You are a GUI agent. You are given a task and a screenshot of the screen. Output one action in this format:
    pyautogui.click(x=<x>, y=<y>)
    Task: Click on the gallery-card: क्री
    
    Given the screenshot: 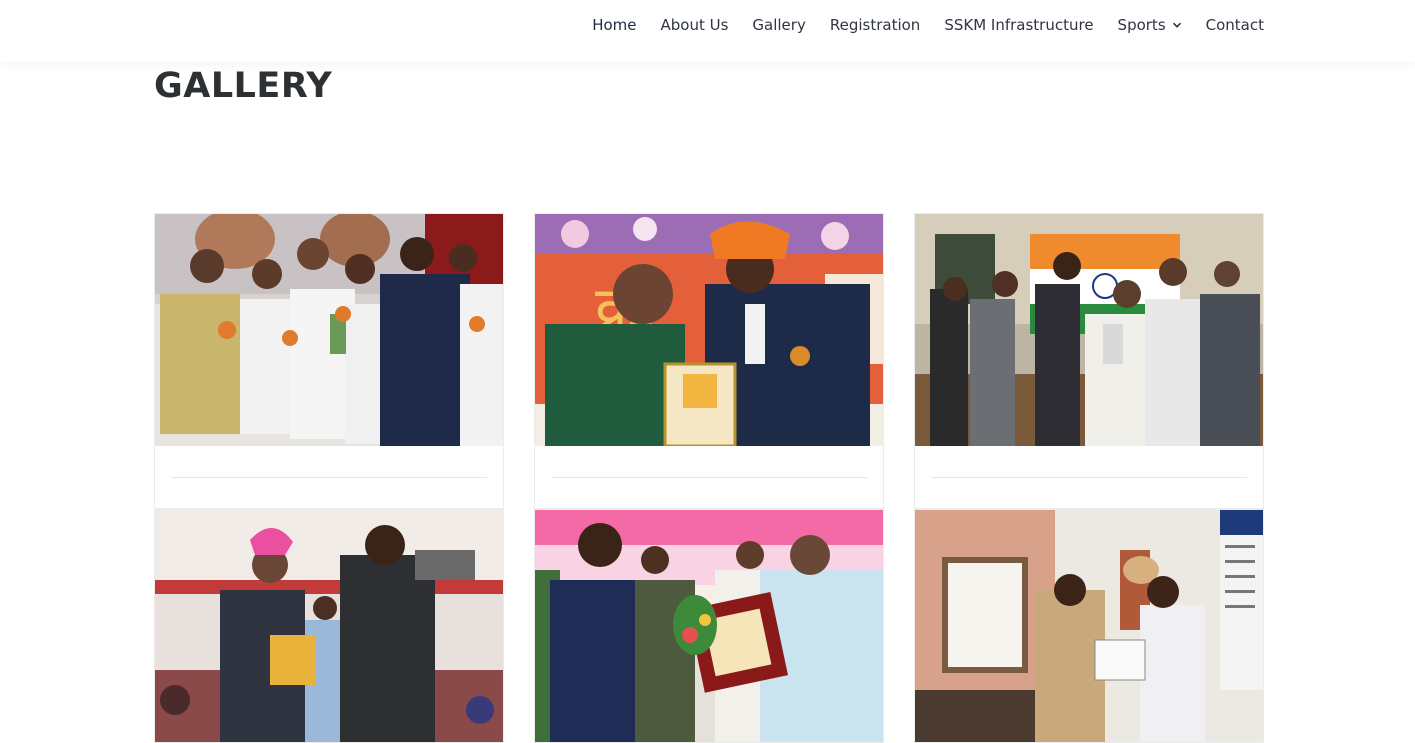 What is the action you would take?
    pyautogui.click(x=709, y=361)
    